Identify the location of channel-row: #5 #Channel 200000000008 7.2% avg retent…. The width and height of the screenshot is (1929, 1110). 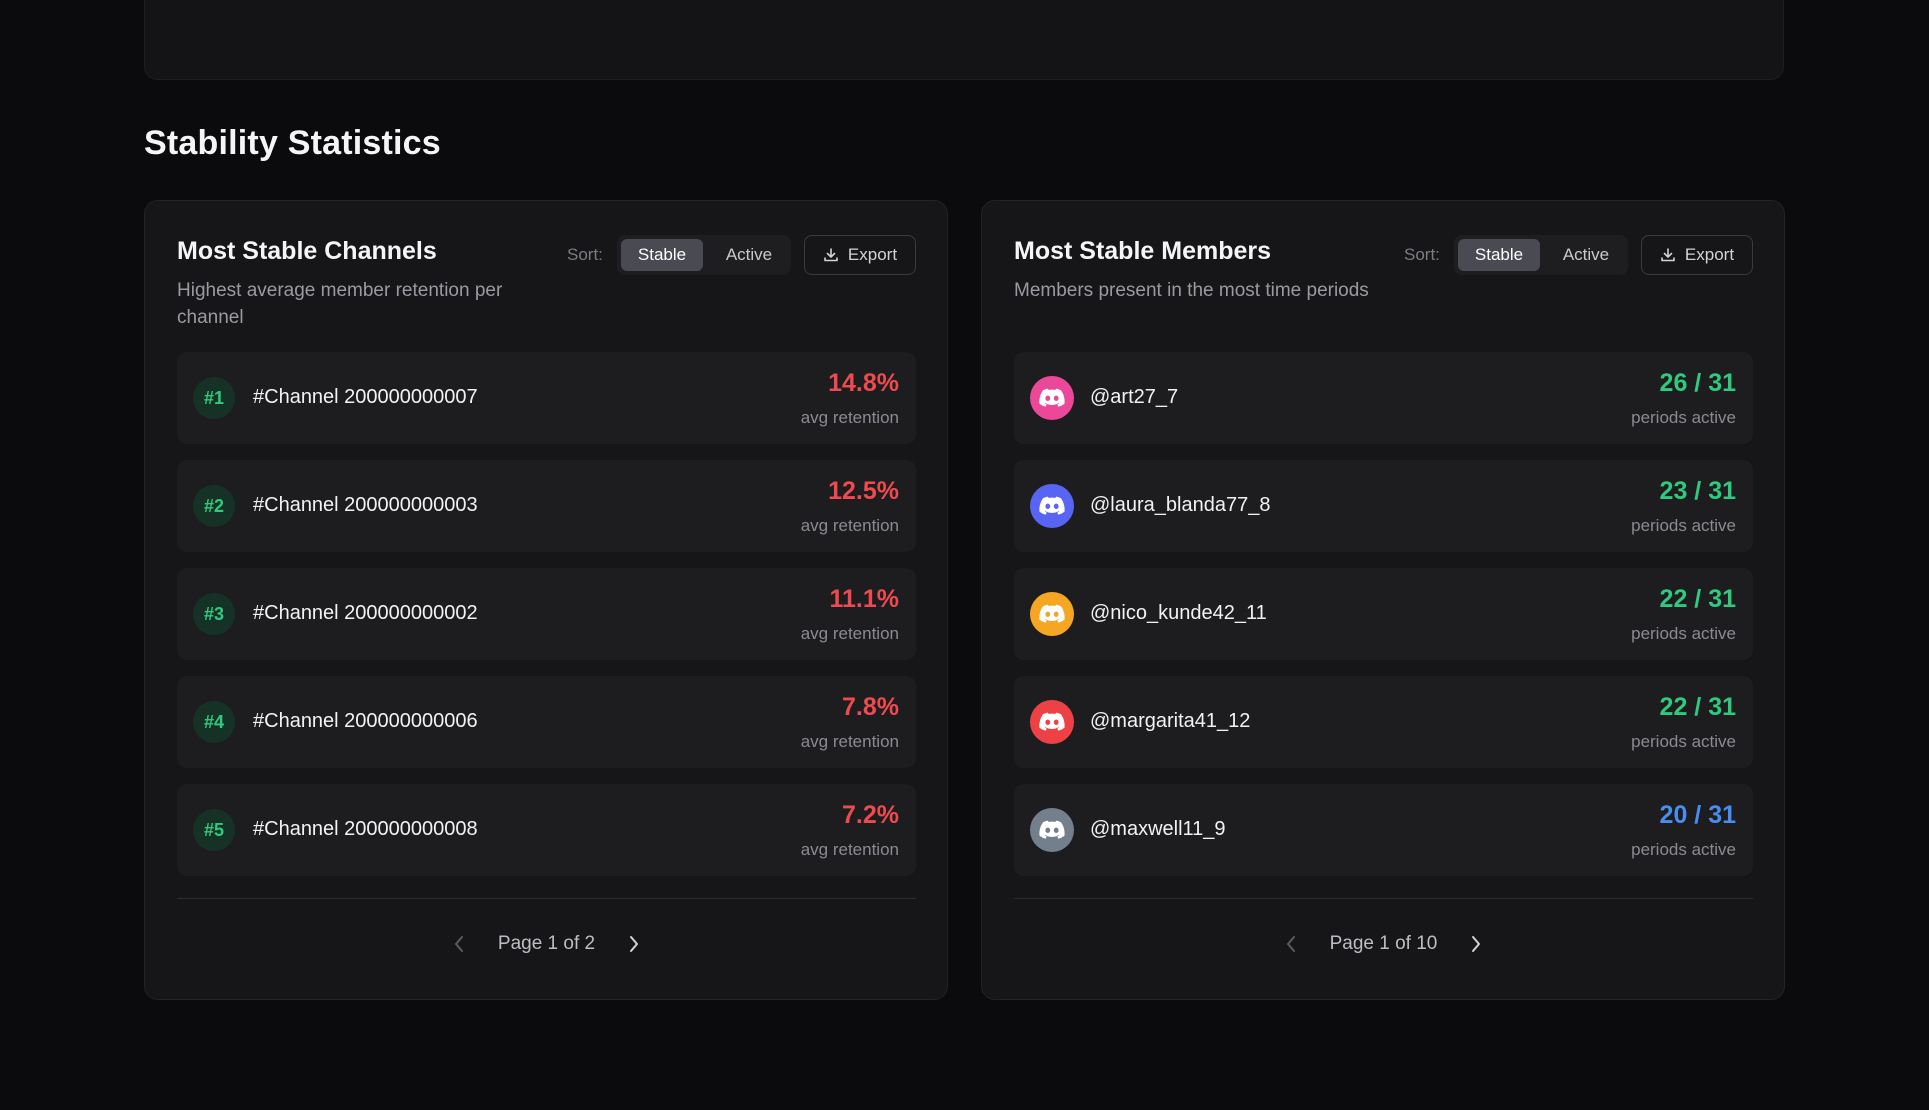
(546, 830).